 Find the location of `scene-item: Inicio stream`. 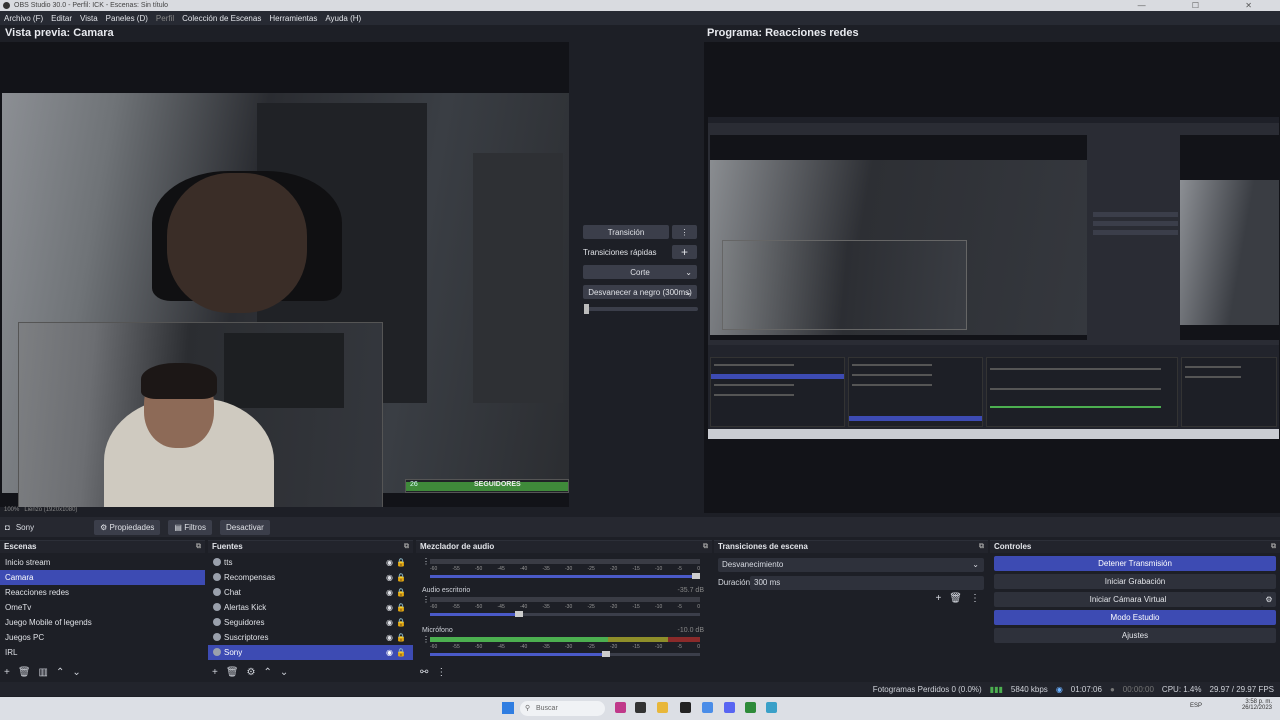

scene-item: Inicio stream is located at coordinates (102, 562).